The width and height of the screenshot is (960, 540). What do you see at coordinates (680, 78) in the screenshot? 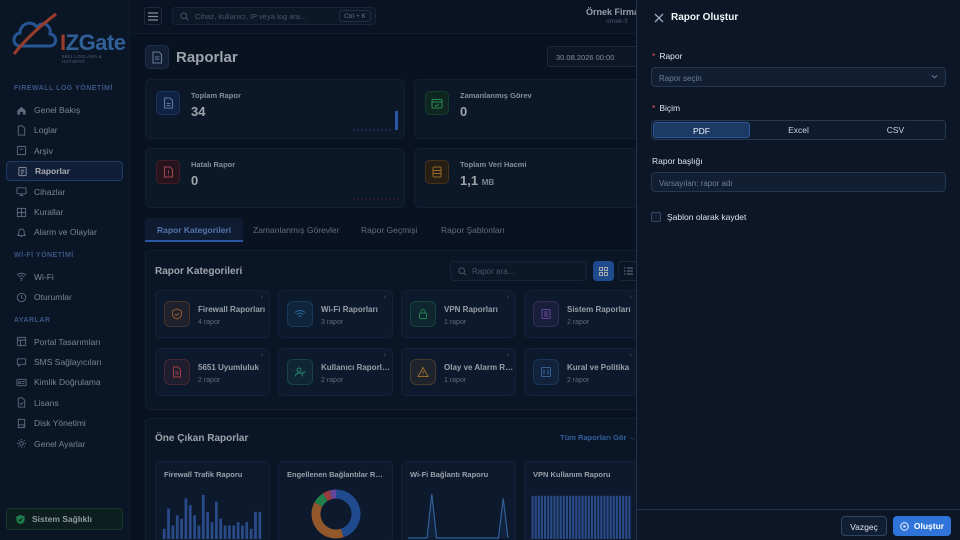
I see `report-select-placeholder: Rapor seçin` at bounding box center [680, 78].